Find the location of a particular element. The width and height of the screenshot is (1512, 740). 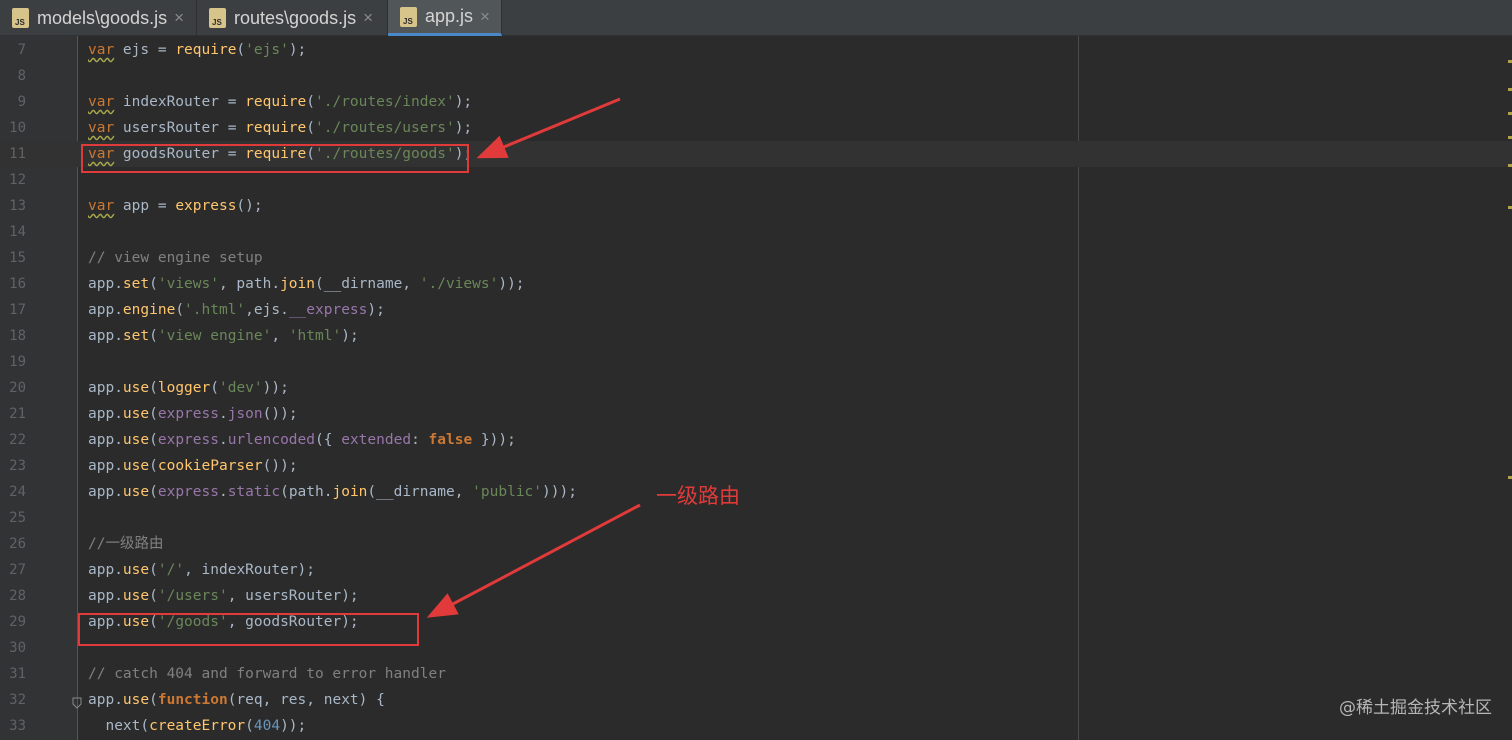

annotation-label: 一级路由 is located at coordinates (698, 496).